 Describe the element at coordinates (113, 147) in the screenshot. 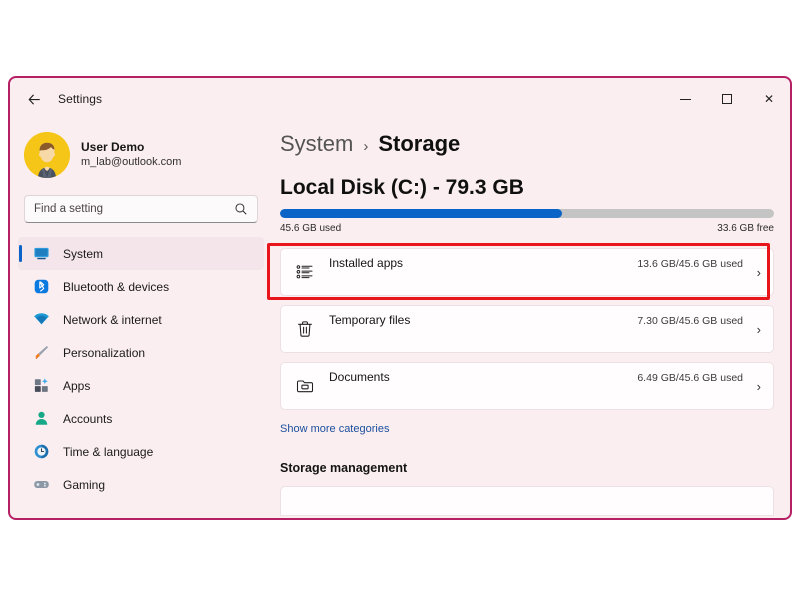

I see `account-name: User Demo` at that location.